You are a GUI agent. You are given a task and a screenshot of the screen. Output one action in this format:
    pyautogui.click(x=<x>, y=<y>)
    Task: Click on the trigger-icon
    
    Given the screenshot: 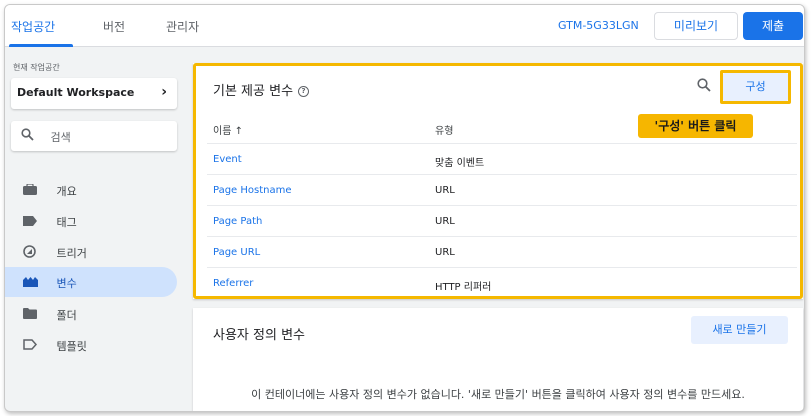 What is the action you would take?
    pyautogui.click(x=38, y=253)
    